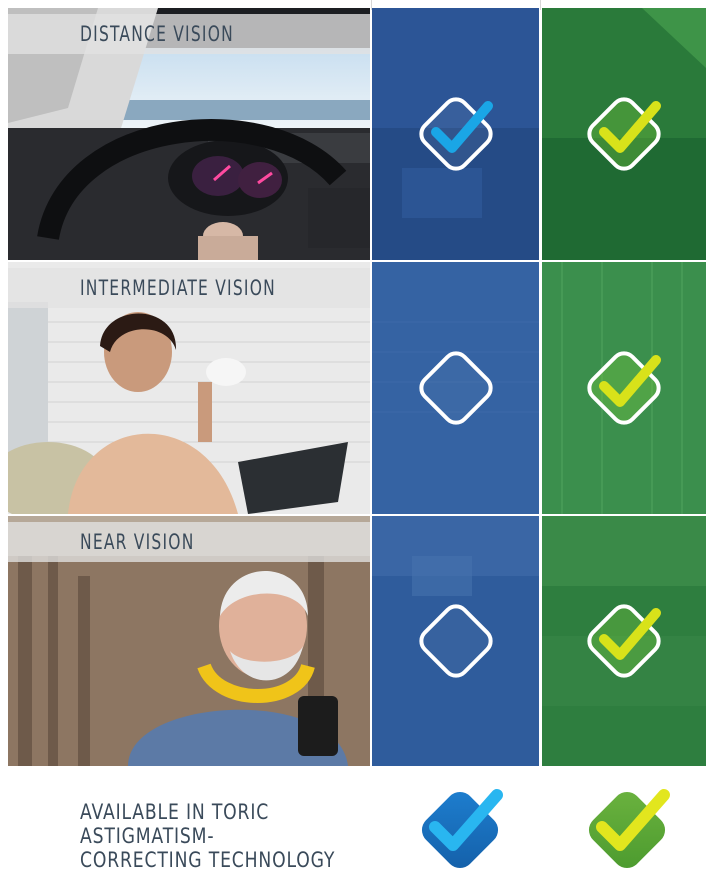 This screenshot has height=885, width=706. I want to click on col-b-cell-distance, so click(624, 134).